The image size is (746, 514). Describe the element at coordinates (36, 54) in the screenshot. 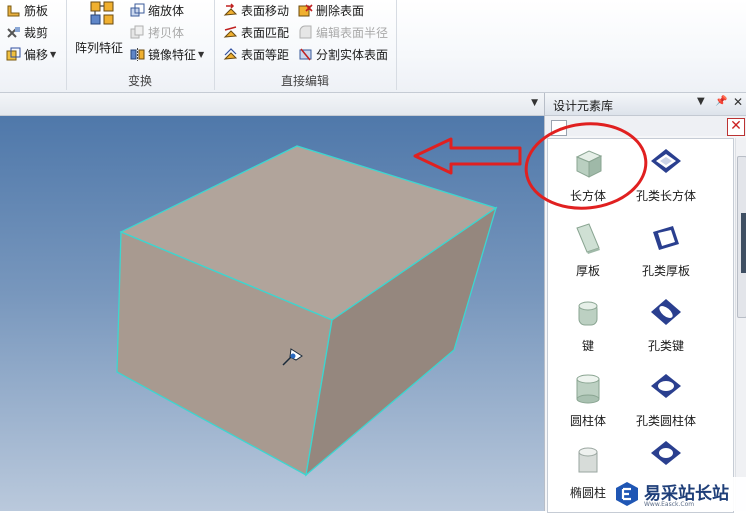

I see `offset-label: 偏移` at that location.